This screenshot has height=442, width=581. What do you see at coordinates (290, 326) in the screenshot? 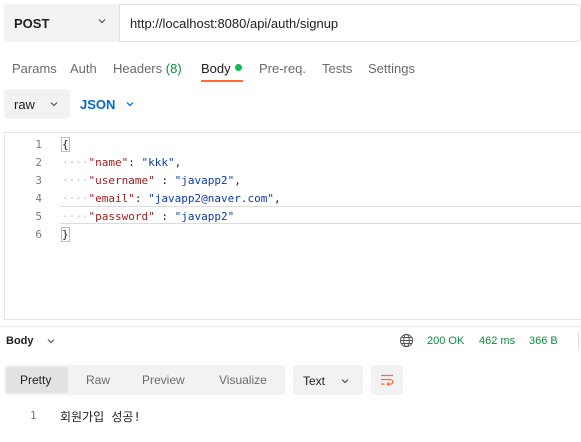
I see `response-divider` at bounding box center [290, 326].